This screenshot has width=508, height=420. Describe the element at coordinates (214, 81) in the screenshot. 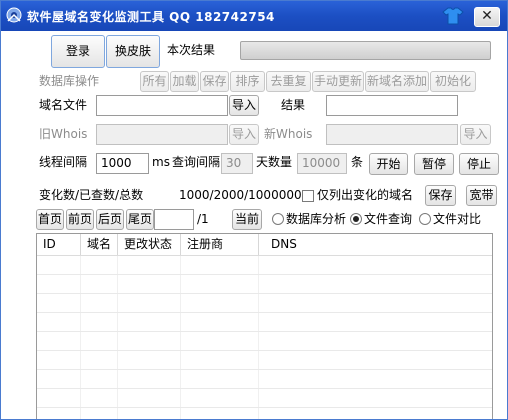

I see `db-save-button: 保存` at that location.